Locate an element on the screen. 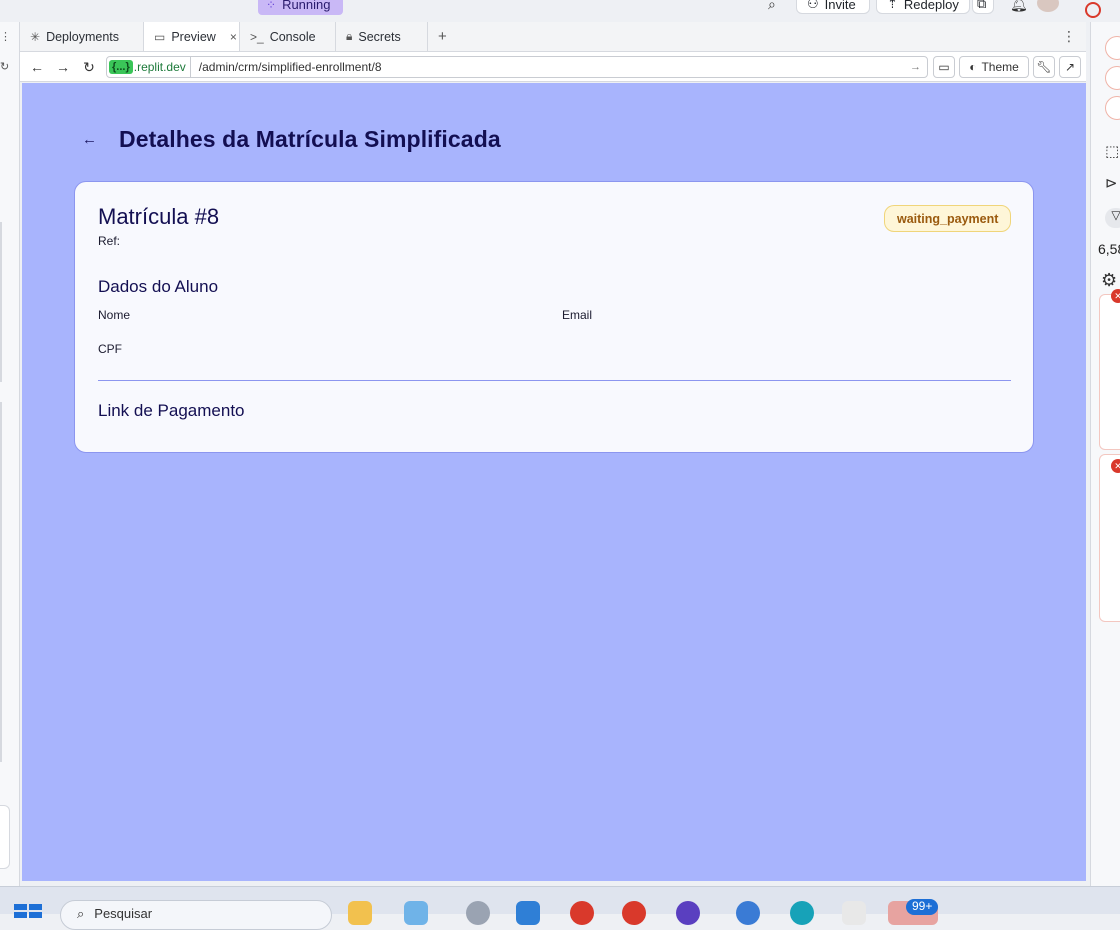 The image size is (1120, 930). email-label: Email is located at coordinates (577, 315).